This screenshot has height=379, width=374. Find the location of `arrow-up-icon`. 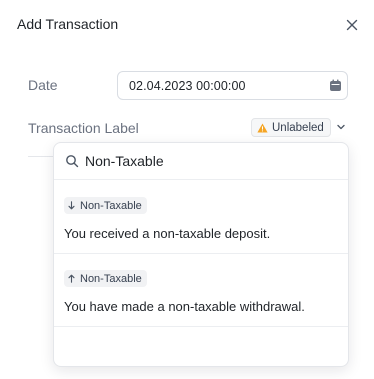

arrow-up-icon is located at coordinates (71, 278).